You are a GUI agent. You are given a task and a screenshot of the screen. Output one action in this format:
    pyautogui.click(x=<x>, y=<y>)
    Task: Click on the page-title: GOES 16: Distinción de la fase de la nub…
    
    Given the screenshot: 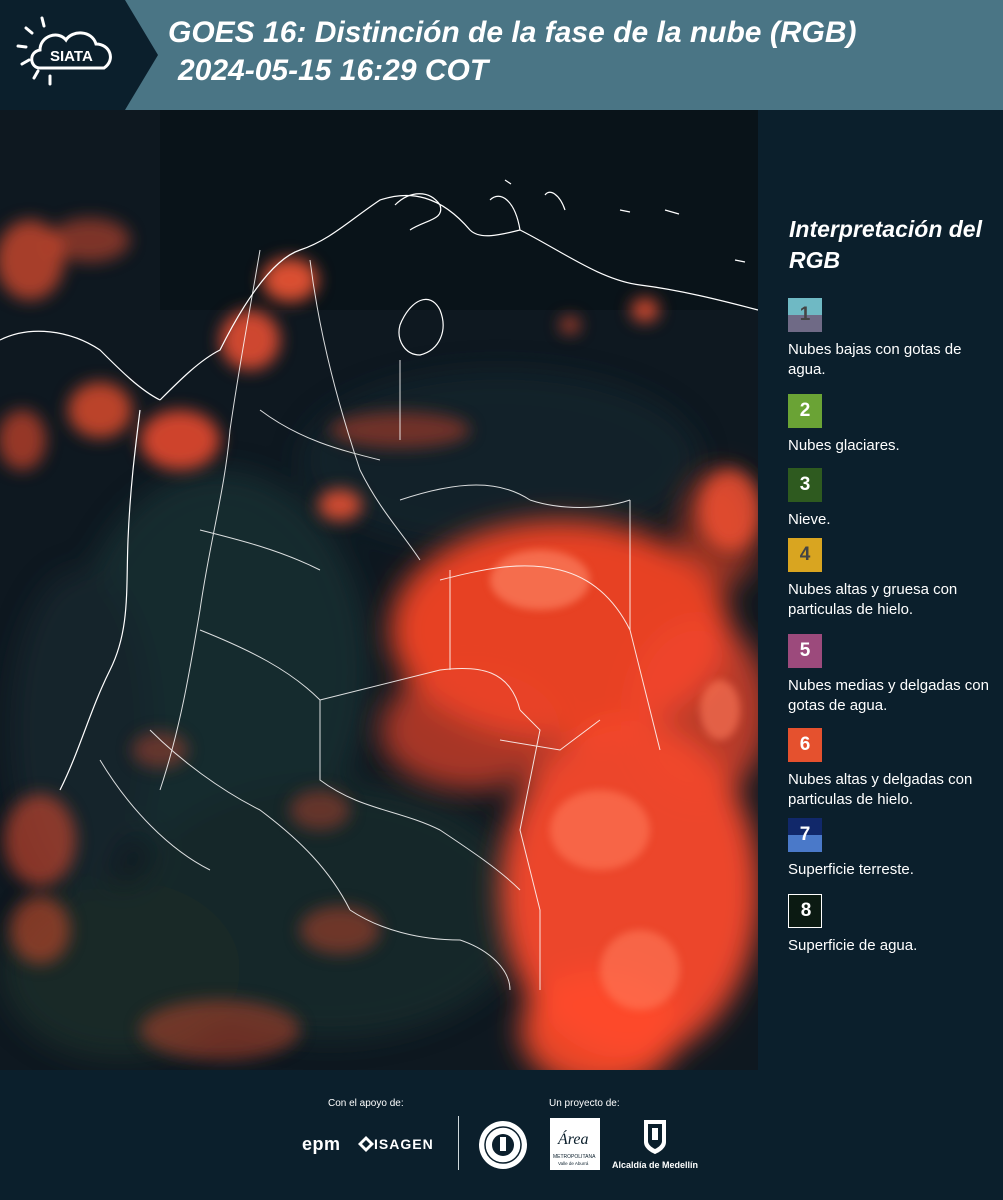 What is the action you would take?
    pyautogui.click(x=578, y=52)
    